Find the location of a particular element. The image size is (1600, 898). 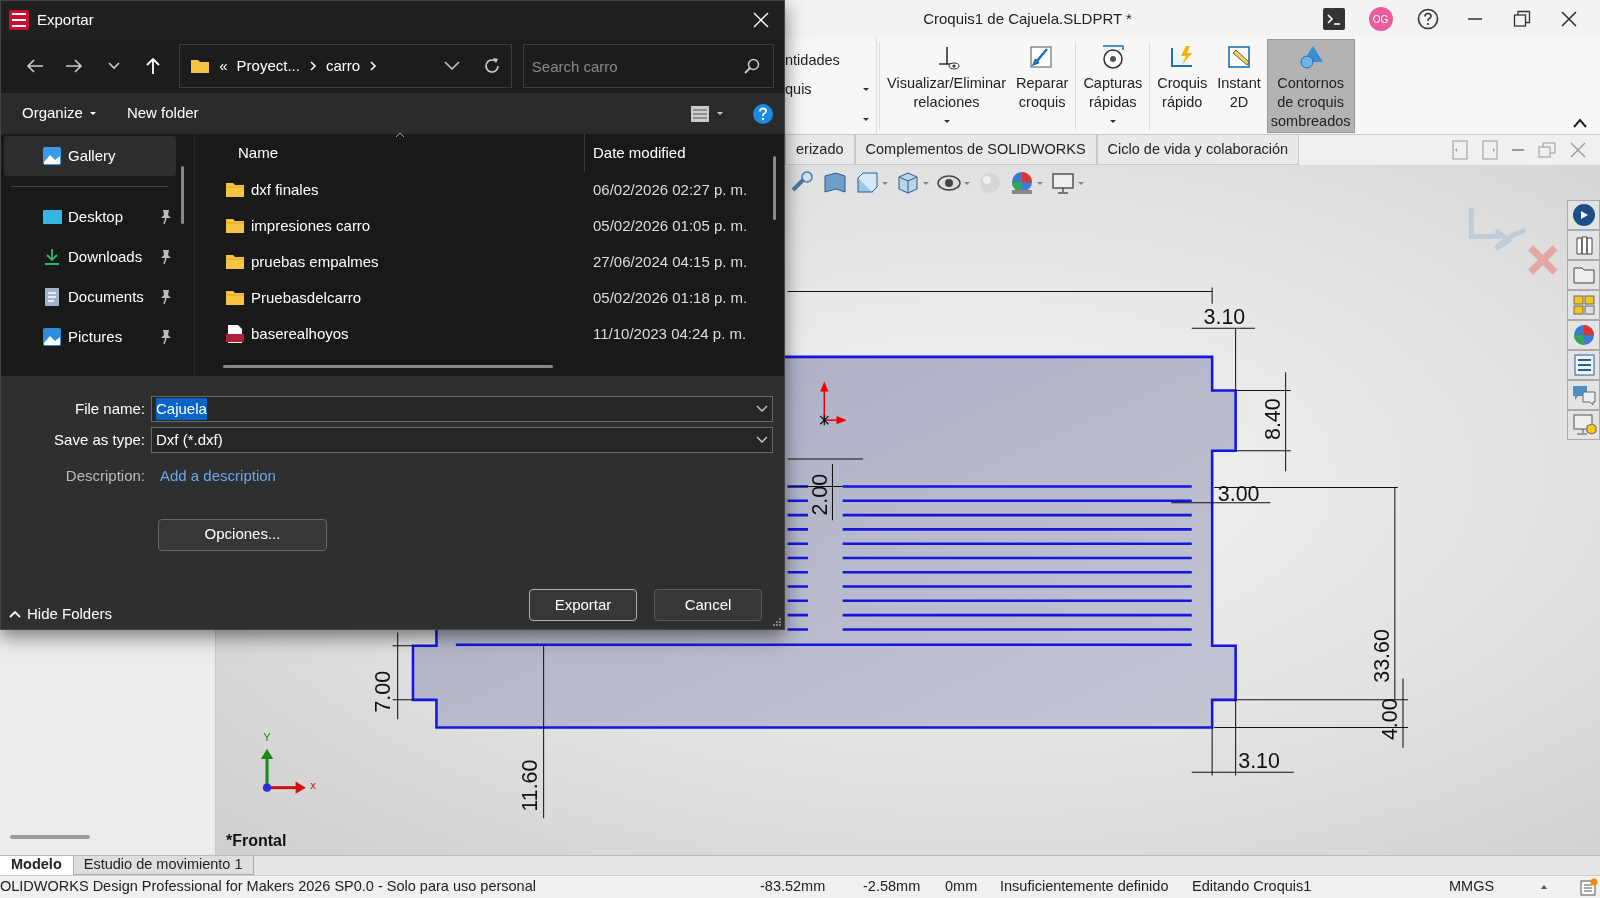

ribbon-button: Capturas rápidas is located at coordinates (1113, 86).